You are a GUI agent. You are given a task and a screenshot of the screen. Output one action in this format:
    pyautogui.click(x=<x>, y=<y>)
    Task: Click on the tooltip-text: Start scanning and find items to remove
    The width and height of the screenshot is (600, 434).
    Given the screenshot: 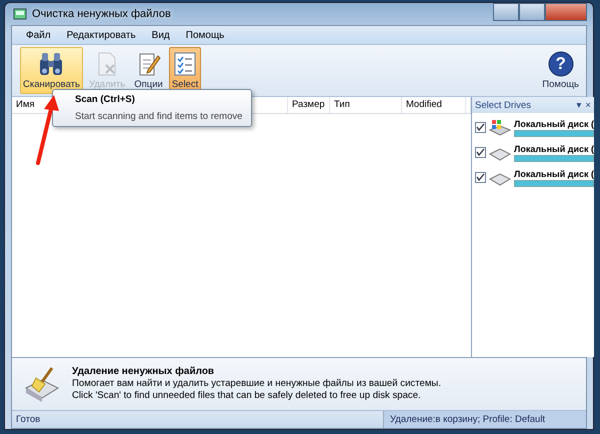 What is the action you would take?
    pyautogui.click(x=159, y=116)
    